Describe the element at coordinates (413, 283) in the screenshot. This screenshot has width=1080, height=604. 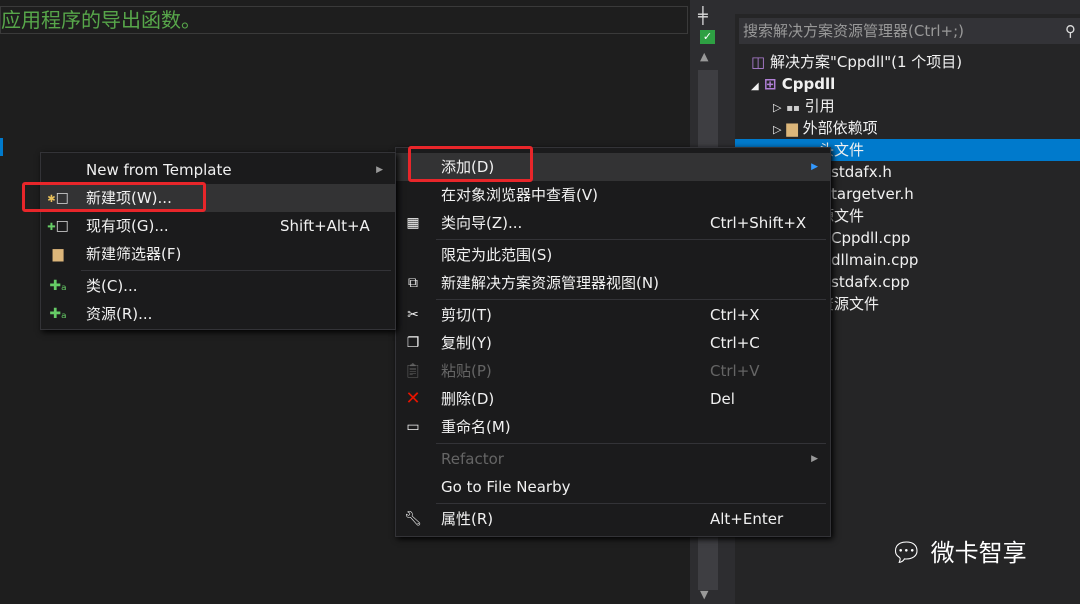
I see `new-view-icon: ⧉` at that location.